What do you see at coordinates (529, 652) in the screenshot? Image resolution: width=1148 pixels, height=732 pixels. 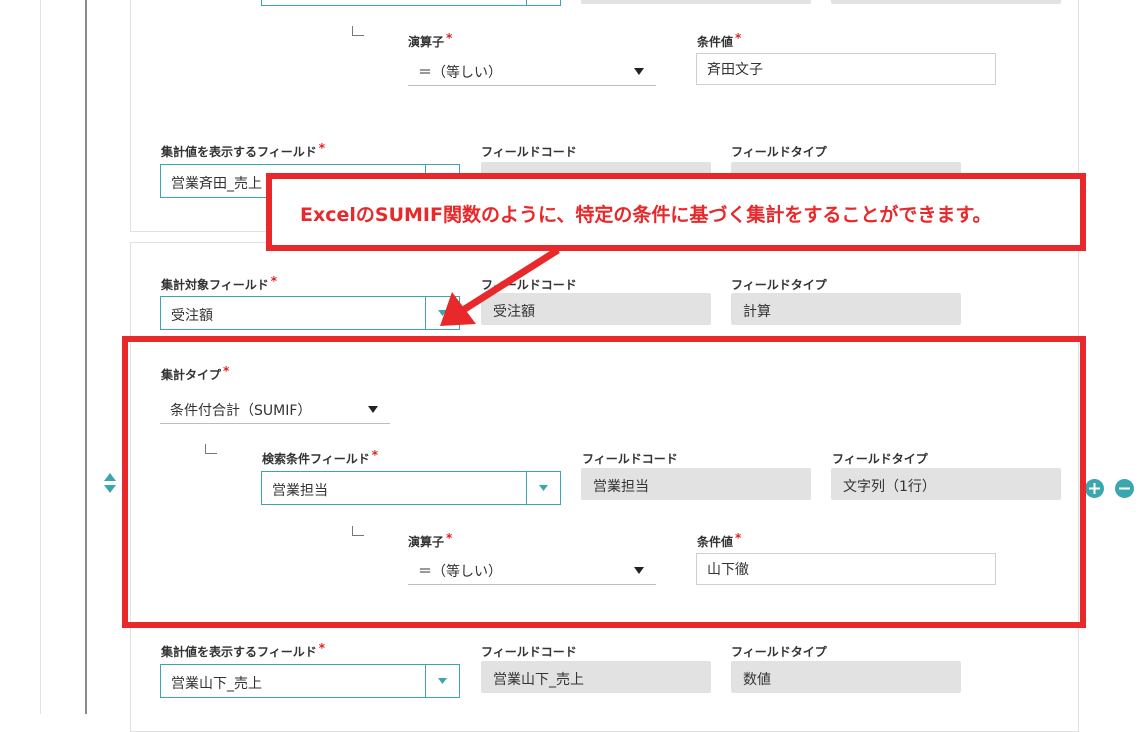 I see `display-field-code-label: フィールドコード` at bounding box center [529, 652].